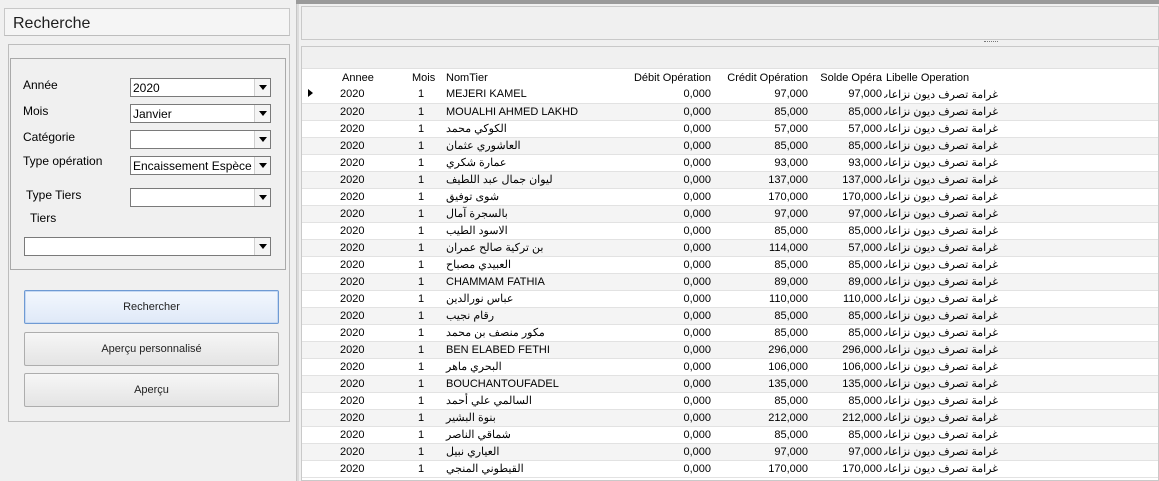 Image resolution: width=1159 pixels, height=481 pixels. I want to click on cell-nomtier: ليوان جمال عبد اللطيف, so click(530, 179).